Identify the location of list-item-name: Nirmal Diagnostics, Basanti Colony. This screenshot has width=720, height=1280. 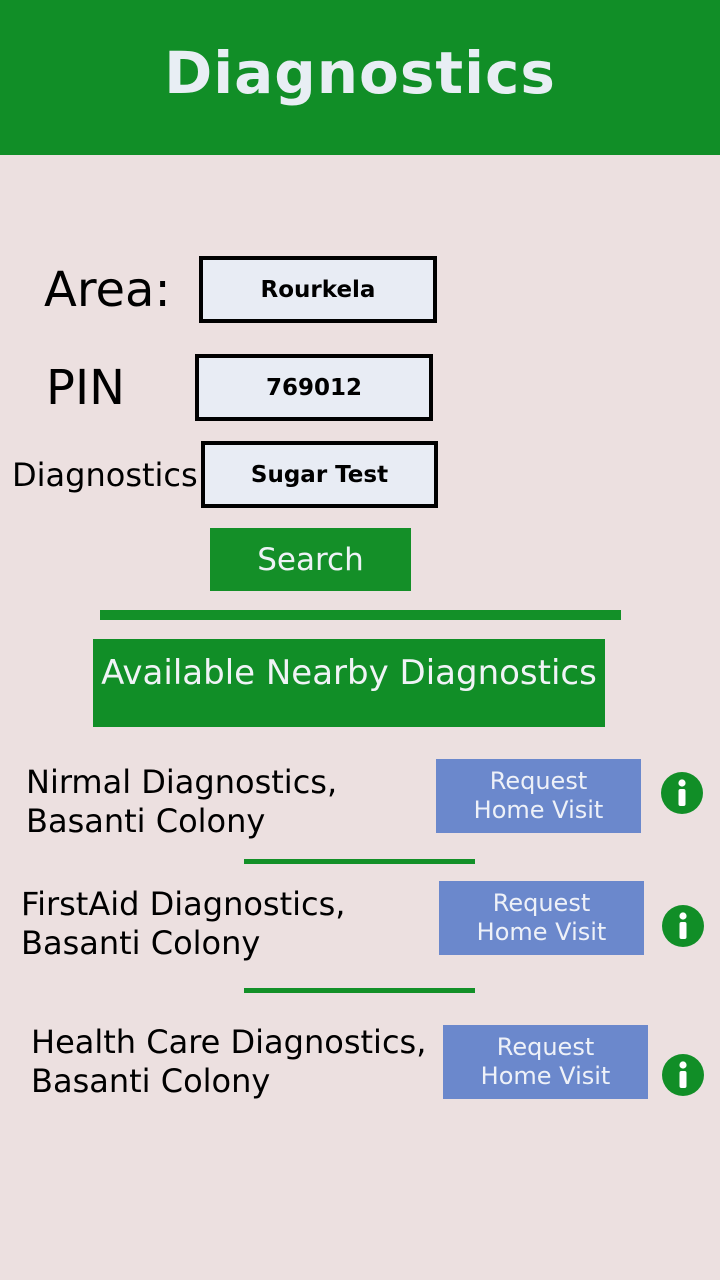
(181, 802).